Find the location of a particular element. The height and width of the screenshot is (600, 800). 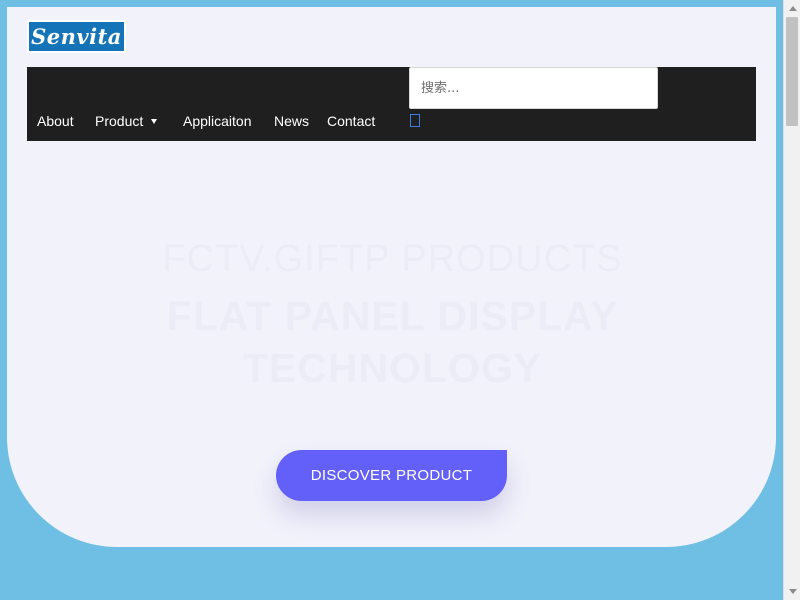

search-box is located at coordinates (533, 88).